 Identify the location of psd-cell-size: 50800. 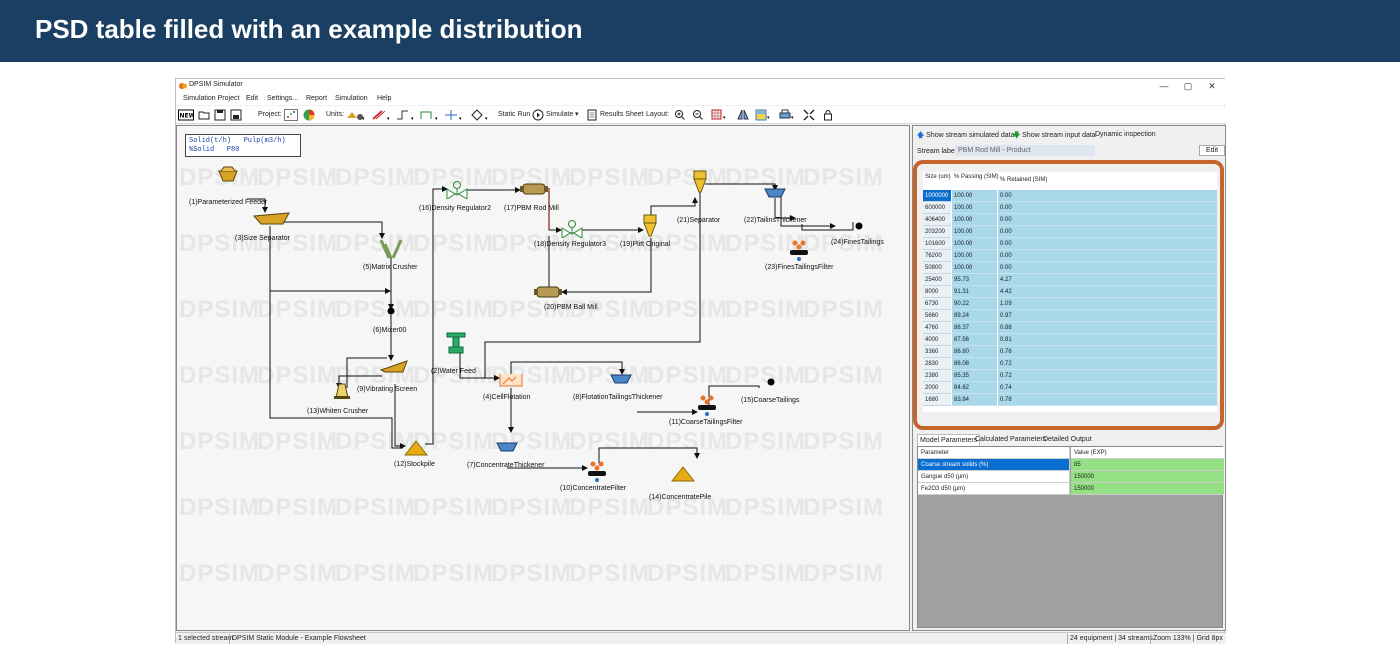
(937, 268).